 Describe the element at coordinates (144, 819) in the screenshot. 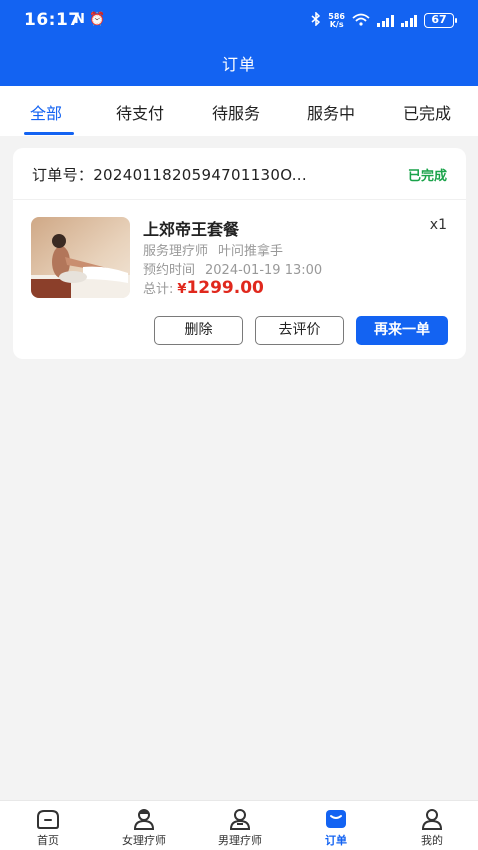

I see `female-therapist-icon` at that location.